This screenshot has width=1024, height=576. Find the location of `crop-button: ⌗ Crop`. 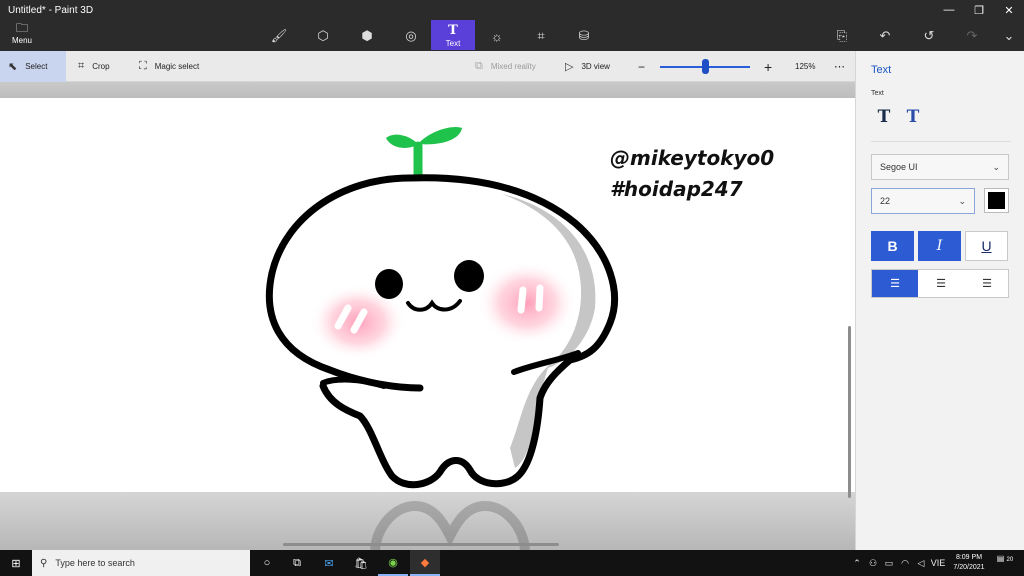

crop-button: ⌗ Crop is located at coordinates (94, 66).